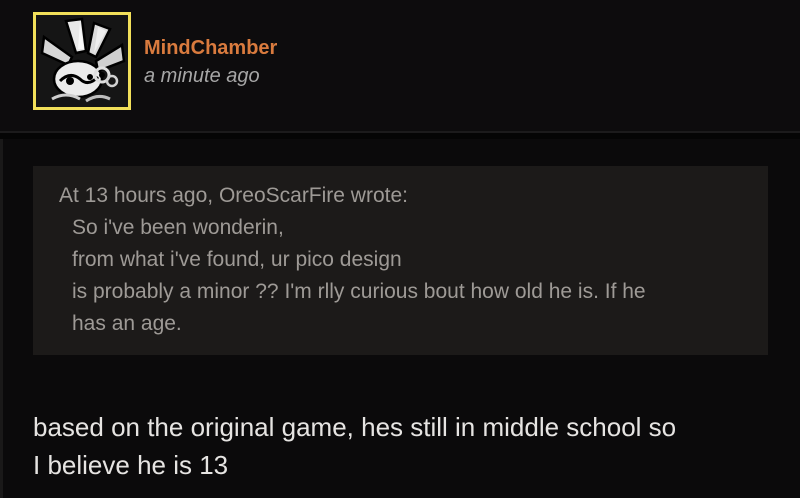 The image size is (800, 498). Describe the element at coordinates (233, 195) in the screenshot. I see `quote-attribution: At 13 hours ago, OreoScarFire wrote:` at that location.